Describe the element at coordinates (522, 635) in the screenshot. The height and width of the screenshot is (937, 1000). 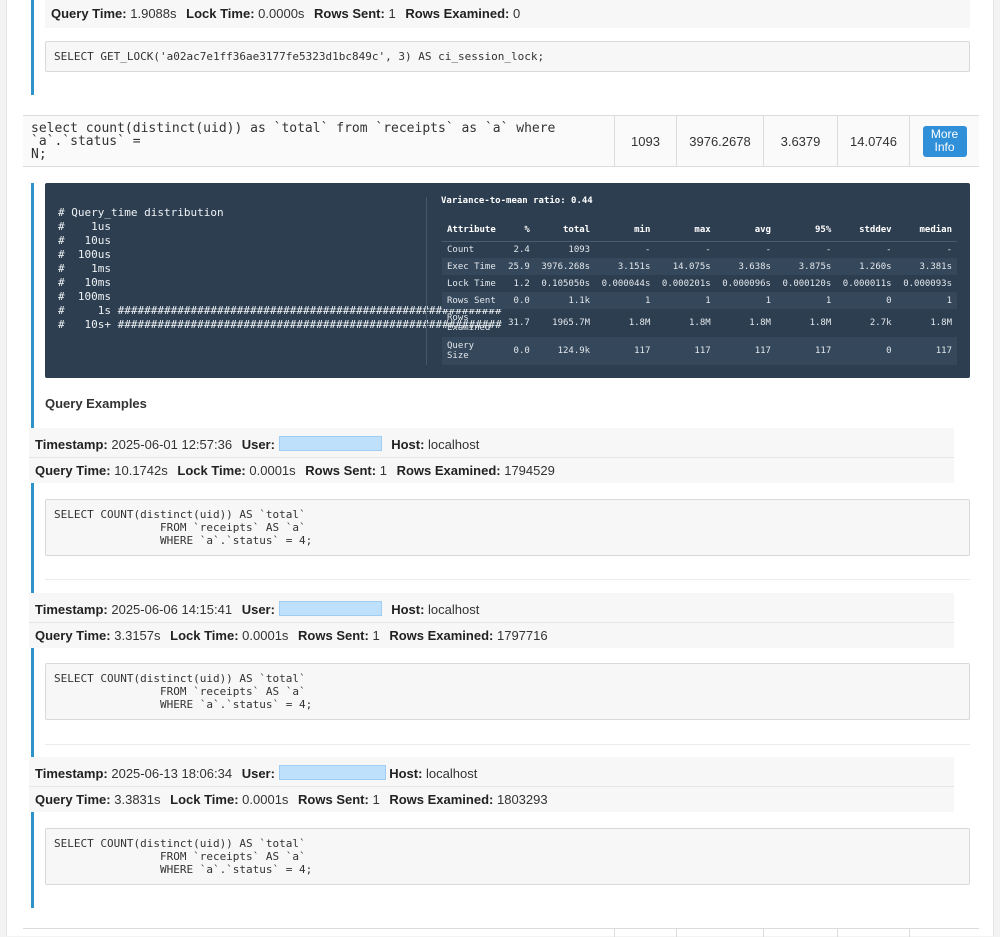
I see `rows-examined-value: 1797716` at that location.